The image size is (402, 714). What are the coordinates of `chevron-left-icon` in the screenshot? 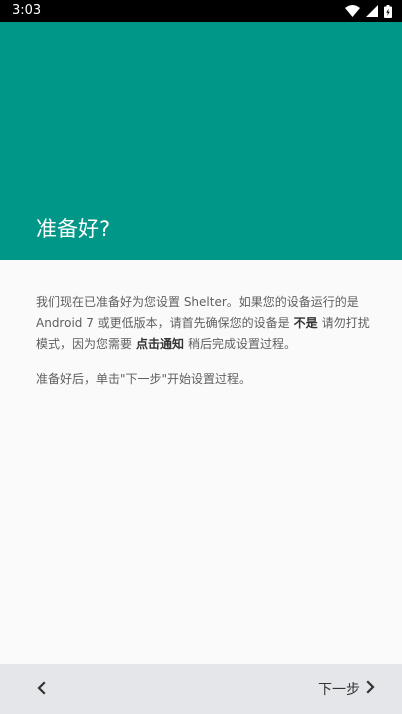 It's located at (41, 689).